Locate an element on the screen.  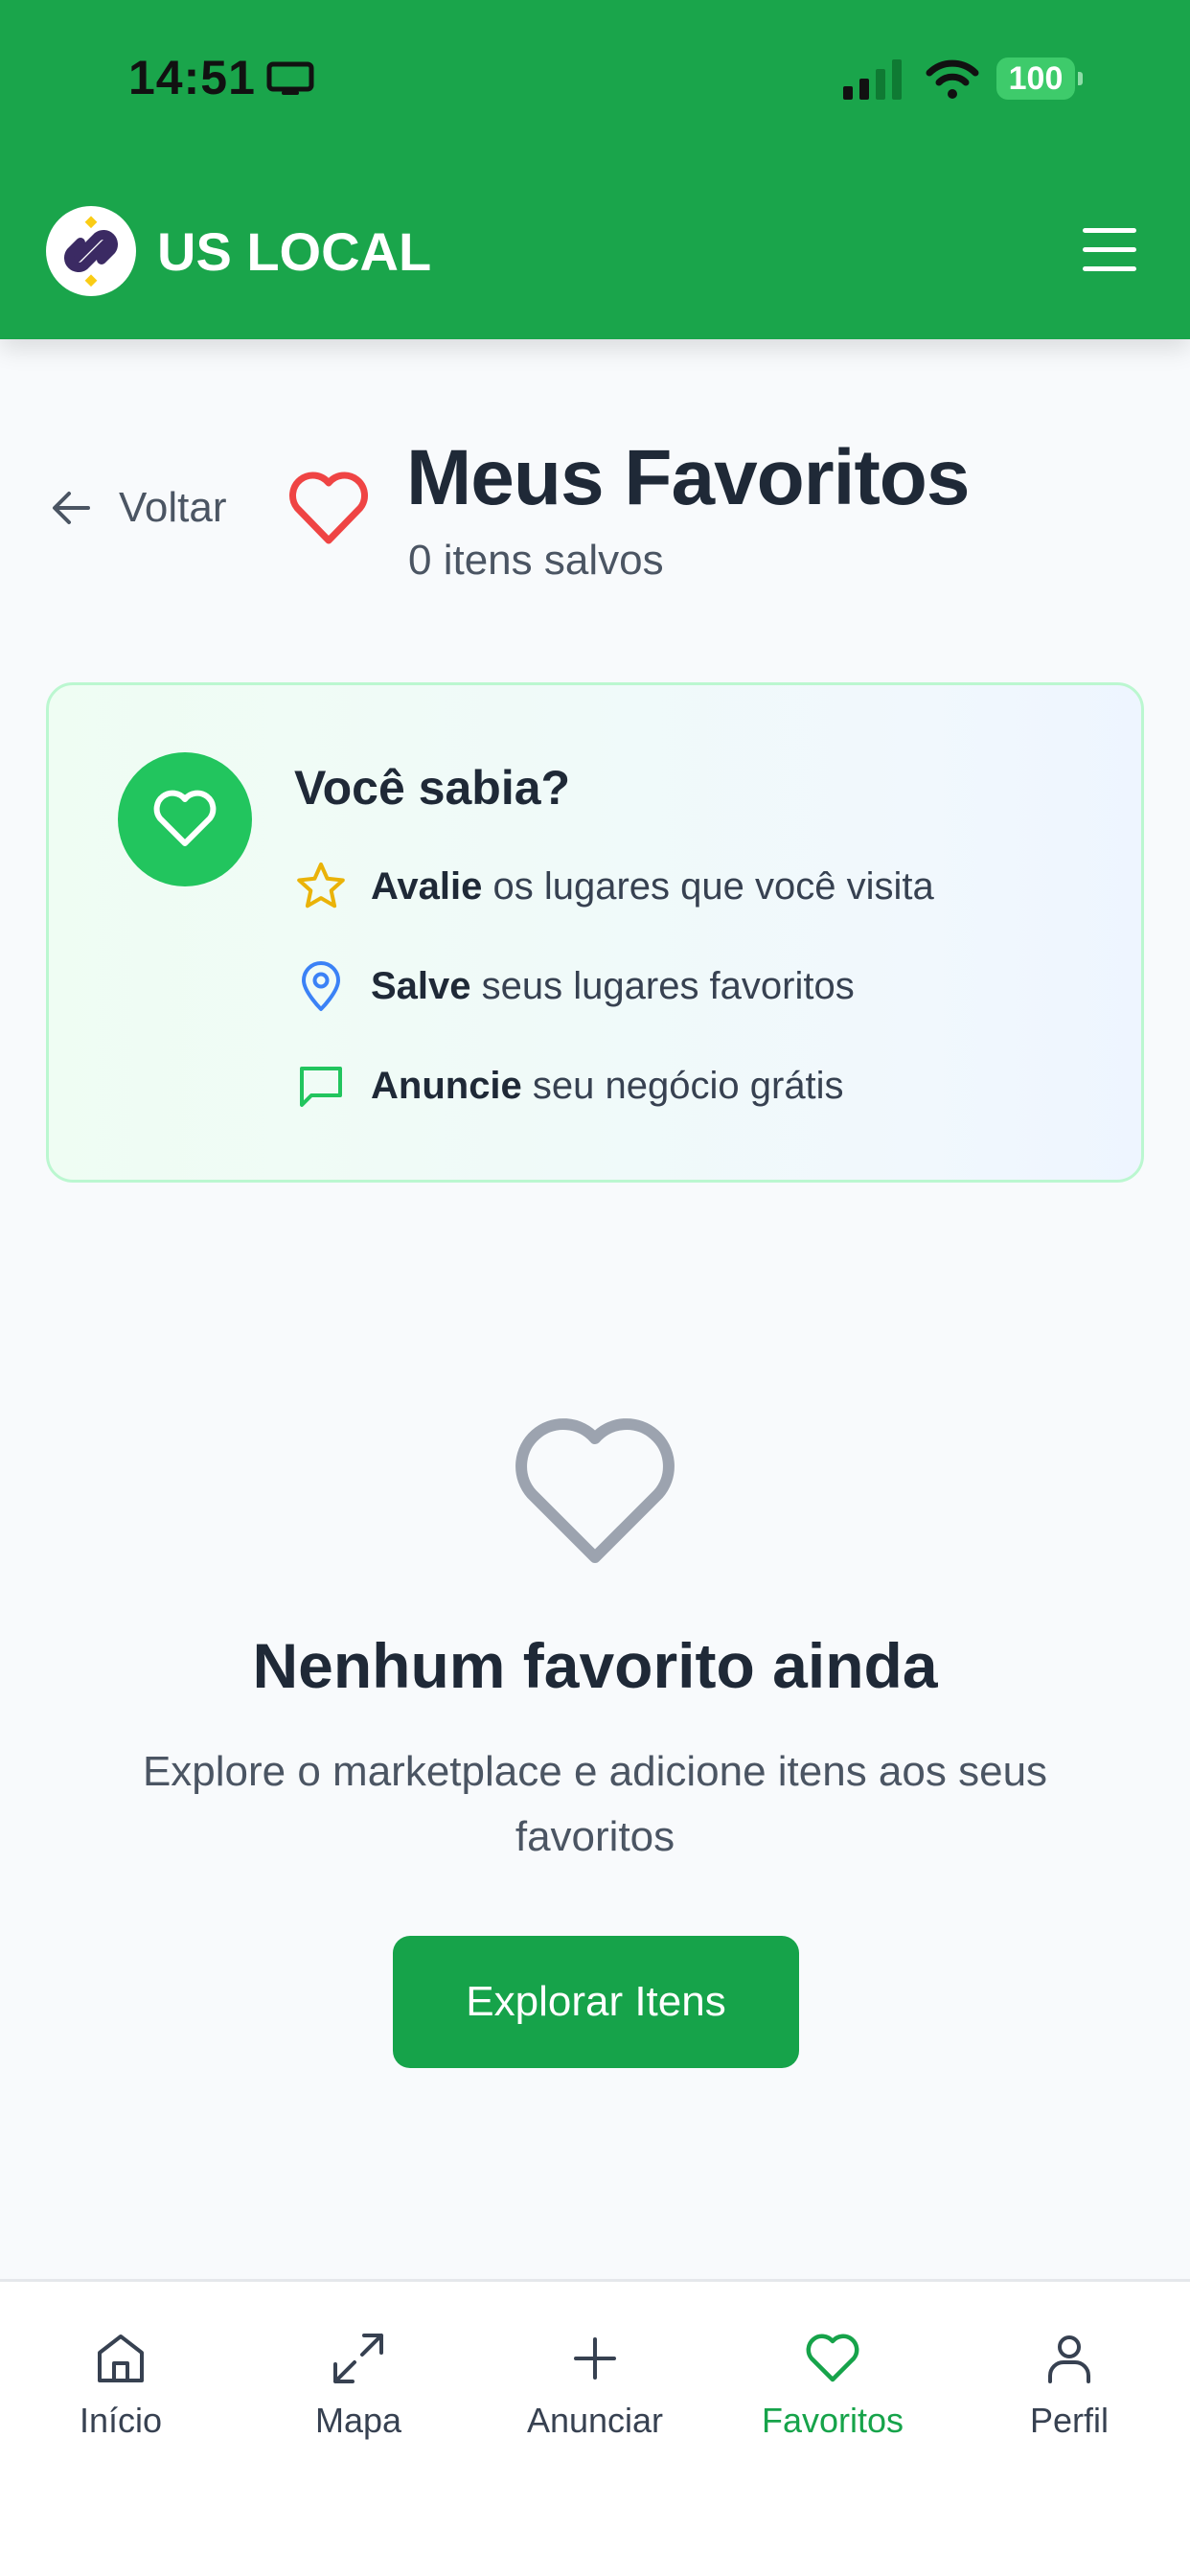
tip-item-save: Salve seus lugares favoritos is located at coordinates (574, 986).